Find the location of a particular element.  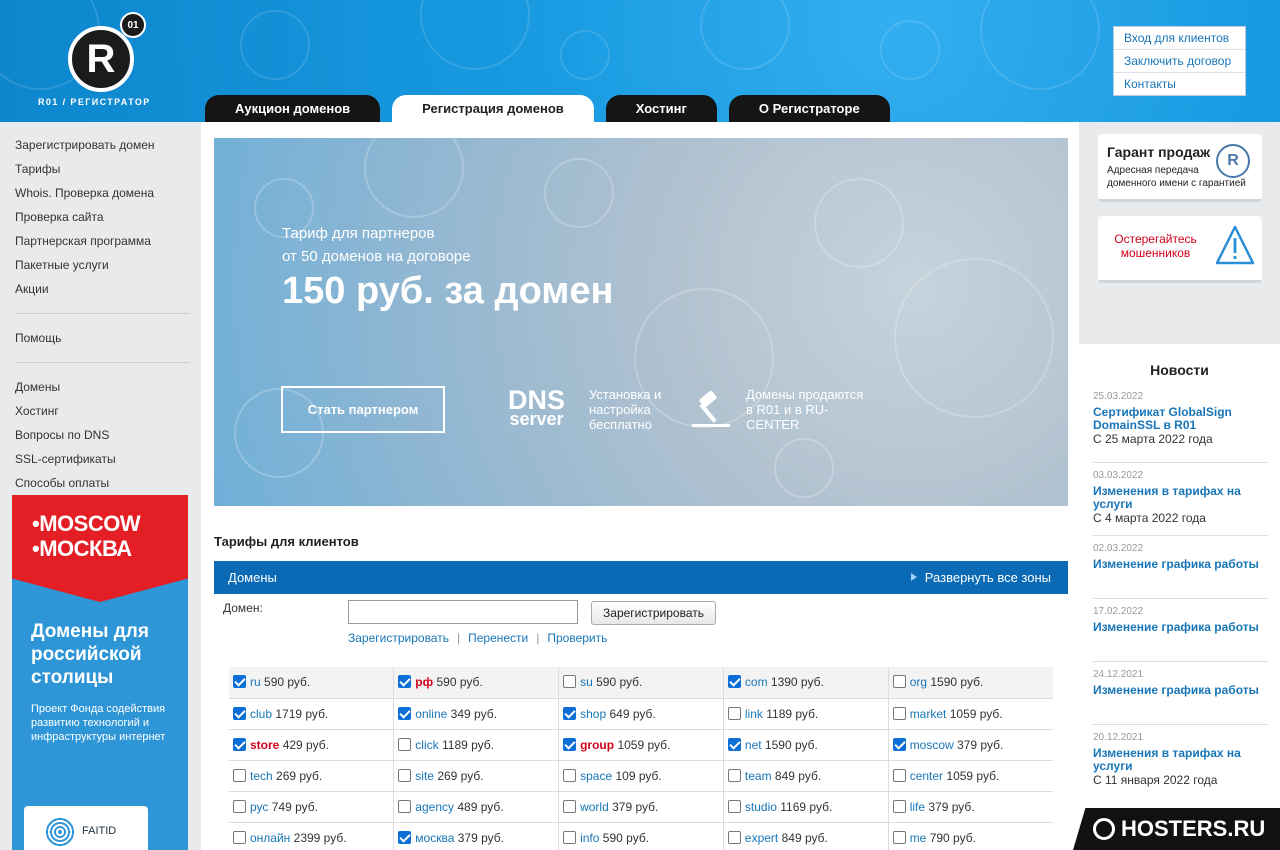

zone-name-link: shop is located at coordinates (593, 714).